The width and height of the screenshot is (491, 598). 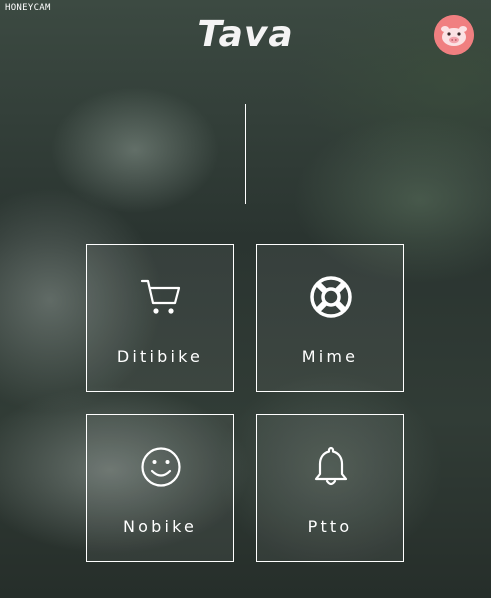 I want to click on tile-label: Nobike, so click(x=160, y=526).